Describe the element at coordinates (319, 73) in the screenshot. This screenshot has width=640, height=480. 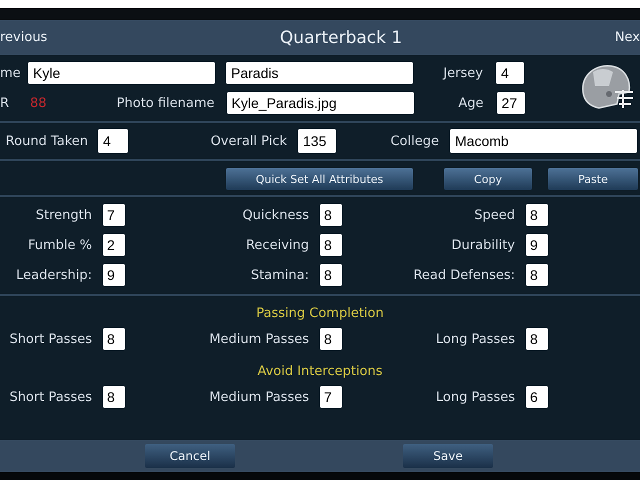
I see `last-name-field: Paradis` at that location.